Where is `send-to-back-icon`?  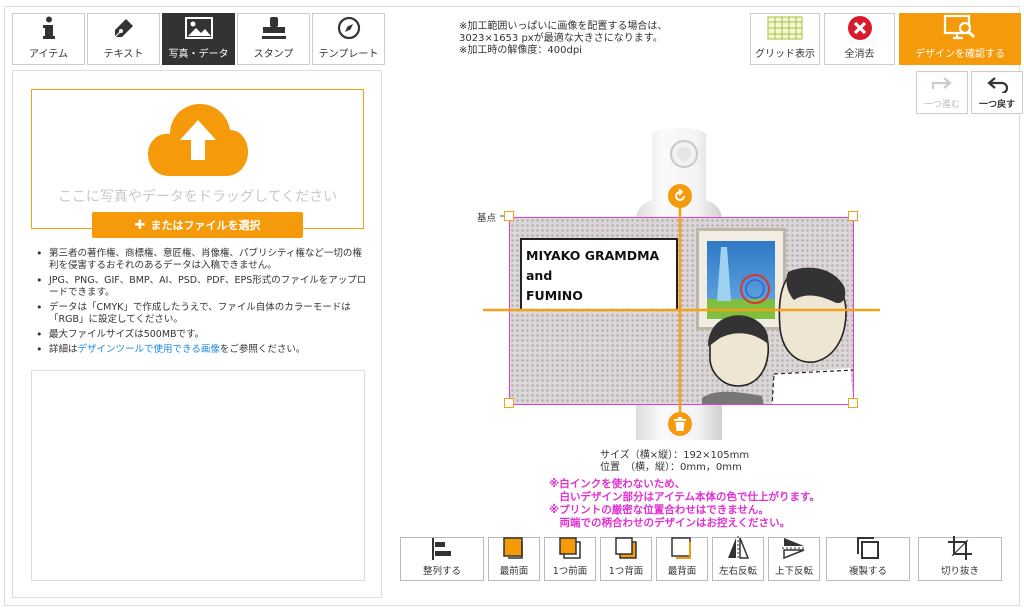
send-to-back-icon is located at coordinates (682, 548).